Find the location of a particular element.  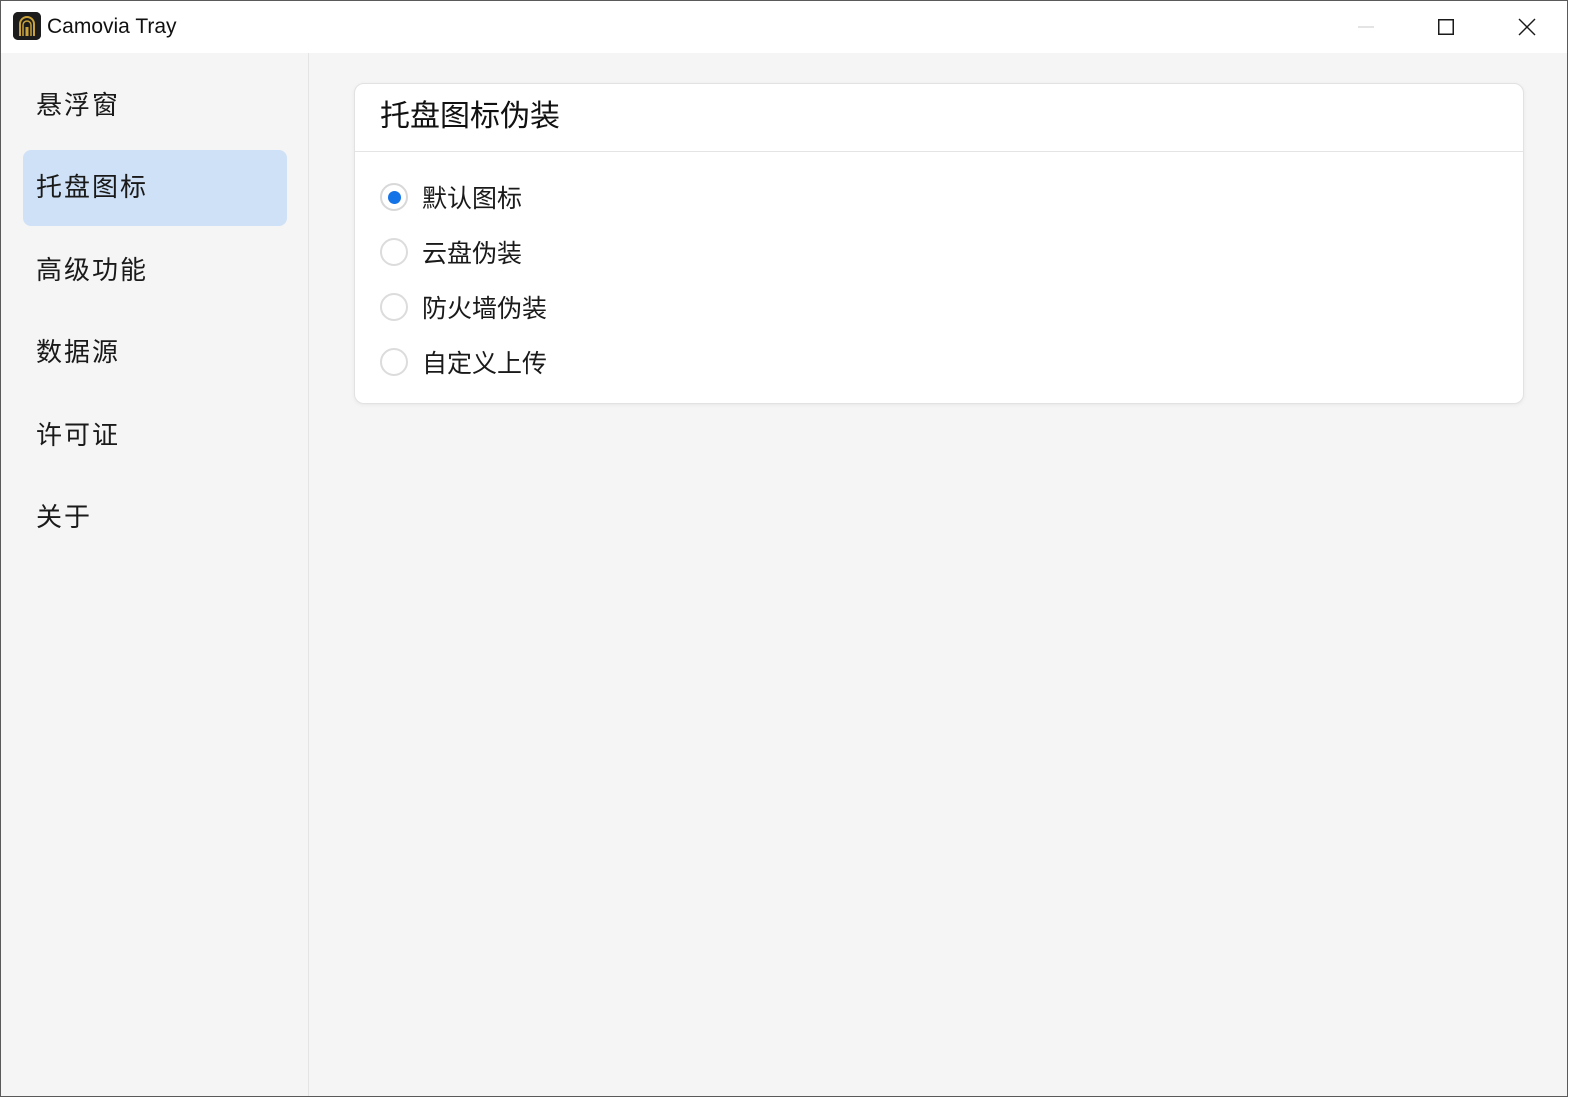

minimize-button is located at coordinates (1366, 27).